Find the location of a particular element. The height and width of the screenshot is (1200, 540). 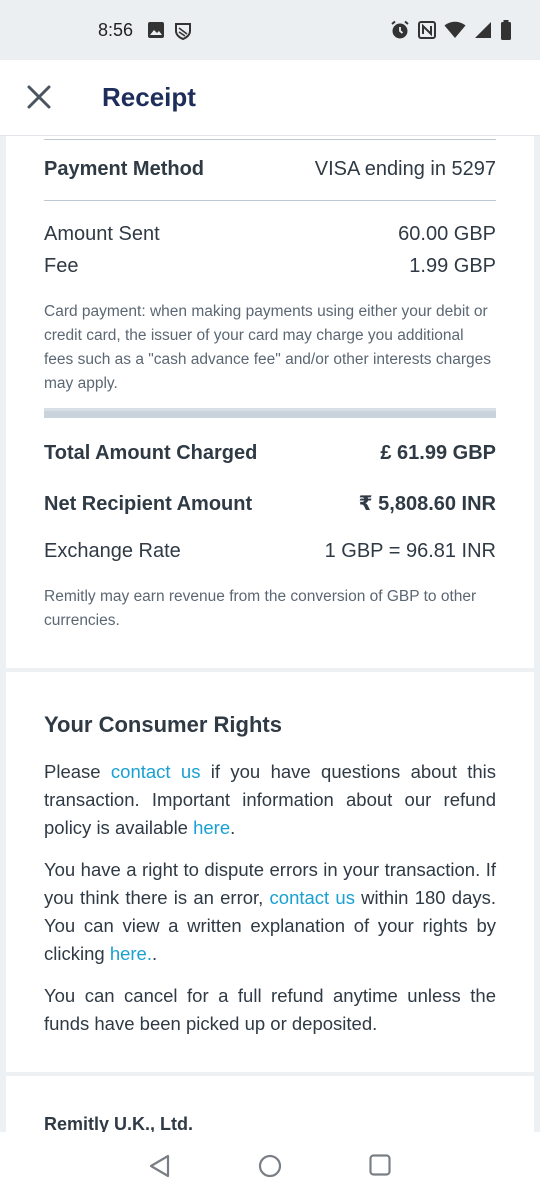

amount-sent-label: Amount Sent is located at coordinates (102, 234).